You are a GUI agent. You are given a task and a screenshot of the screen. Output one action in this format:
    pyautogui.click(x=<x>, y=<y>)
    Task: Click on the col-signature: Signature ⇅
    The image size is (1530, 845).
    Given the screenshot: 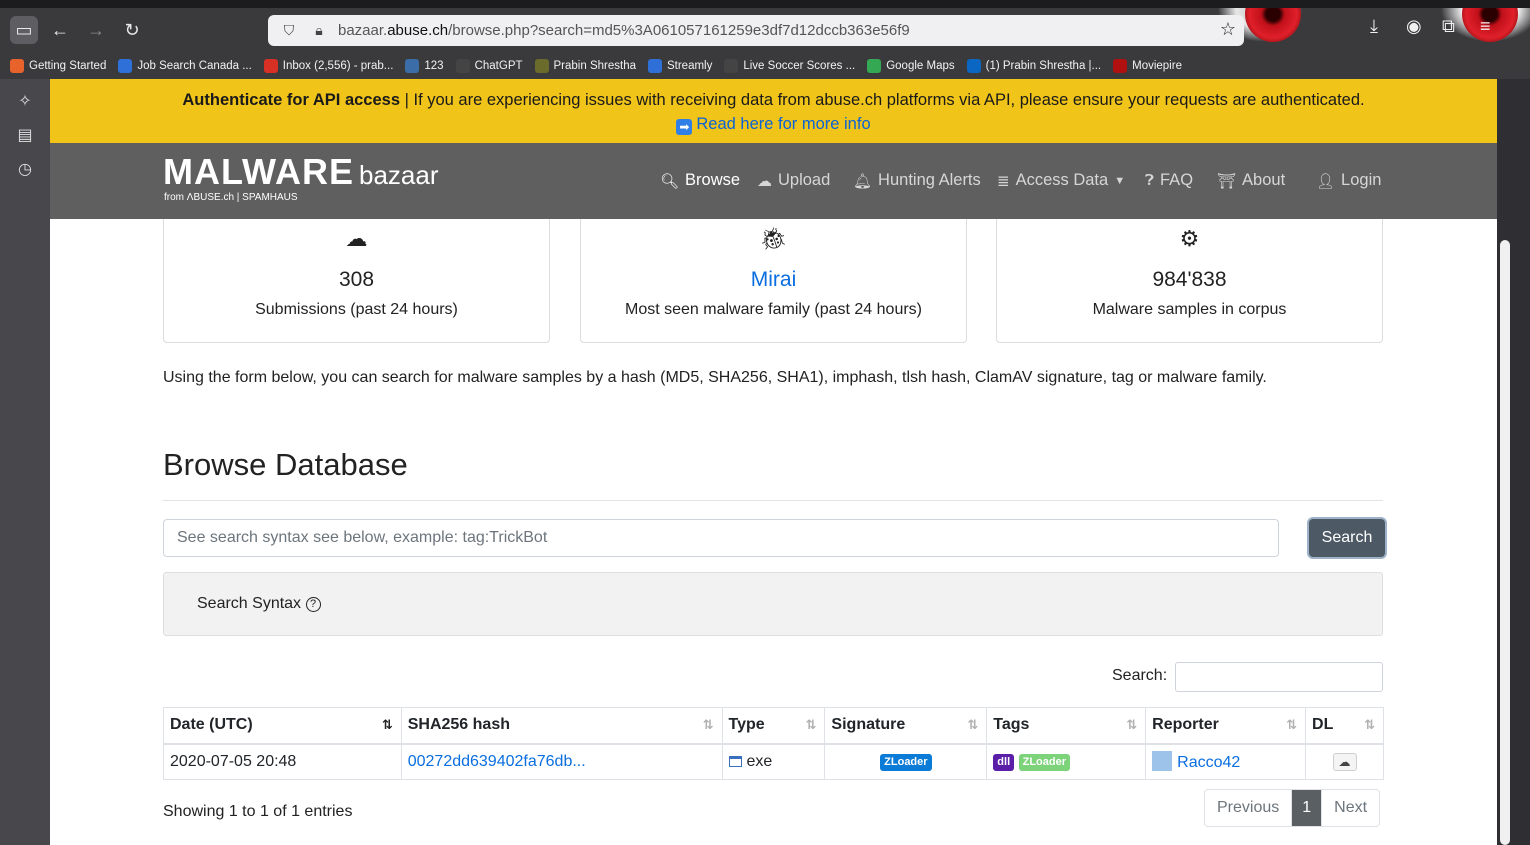 What is the action you would take?
    pyautogui.click(x=906, y=726)
    